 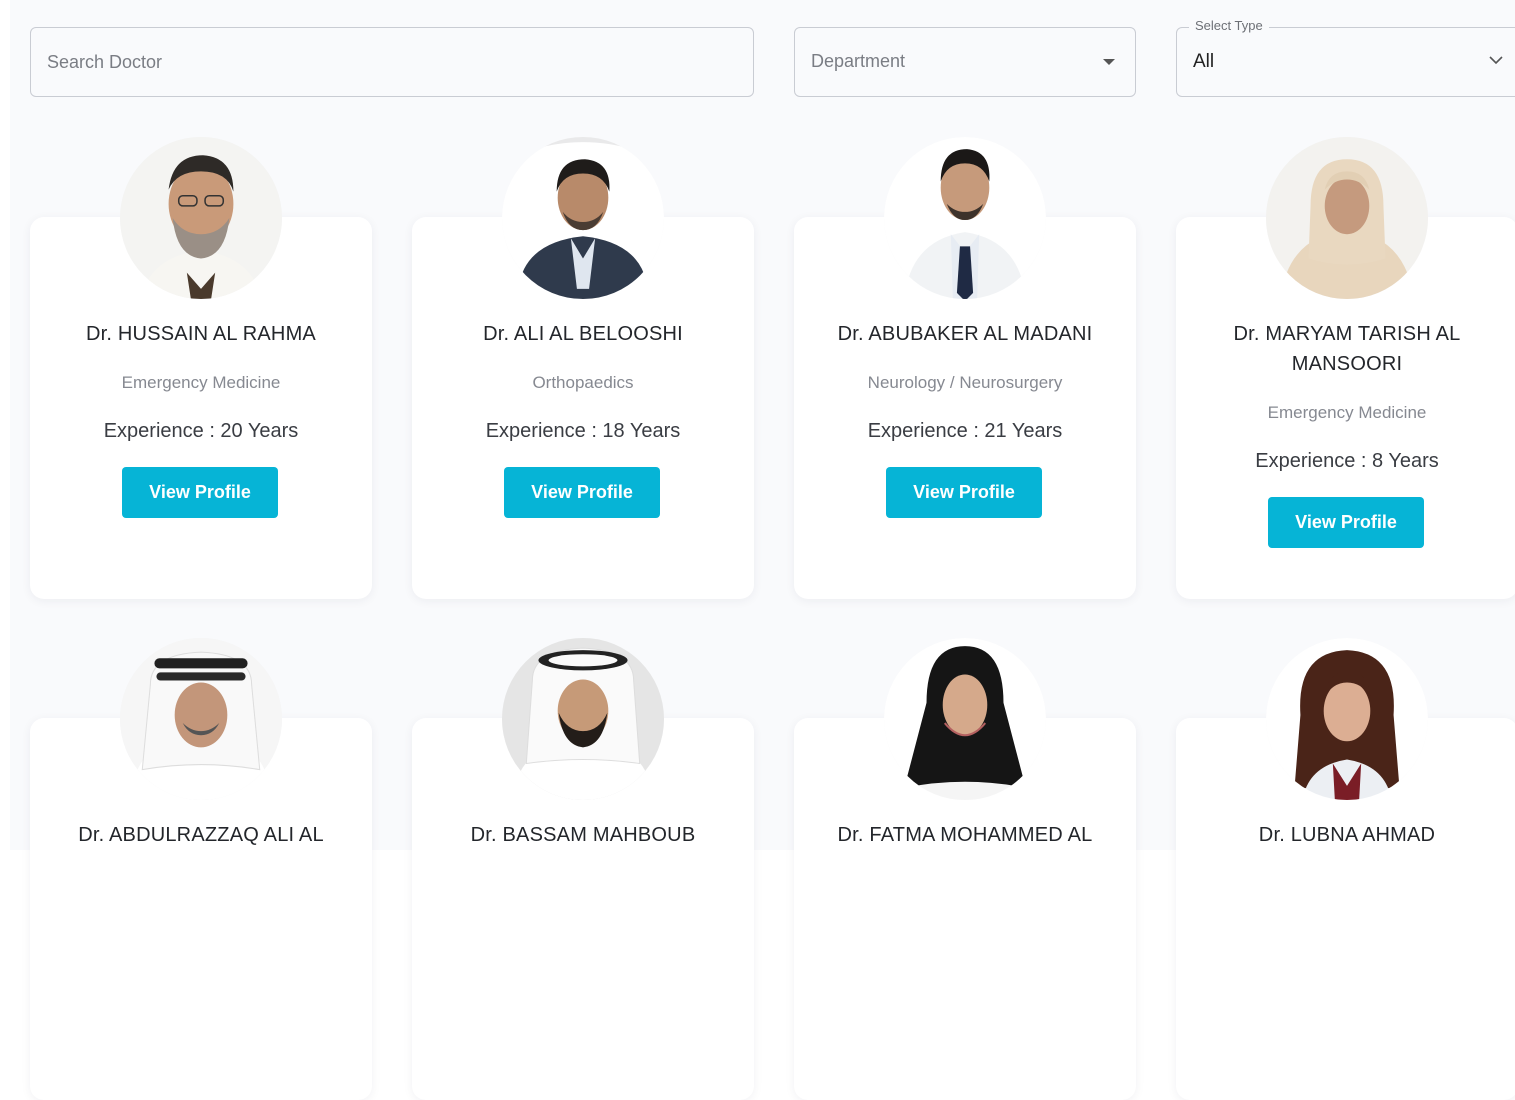 What do you see at coordinates (858, 61) in the screenshot?
I see `department-placeholder: Department` at bounding box center [858, 61].